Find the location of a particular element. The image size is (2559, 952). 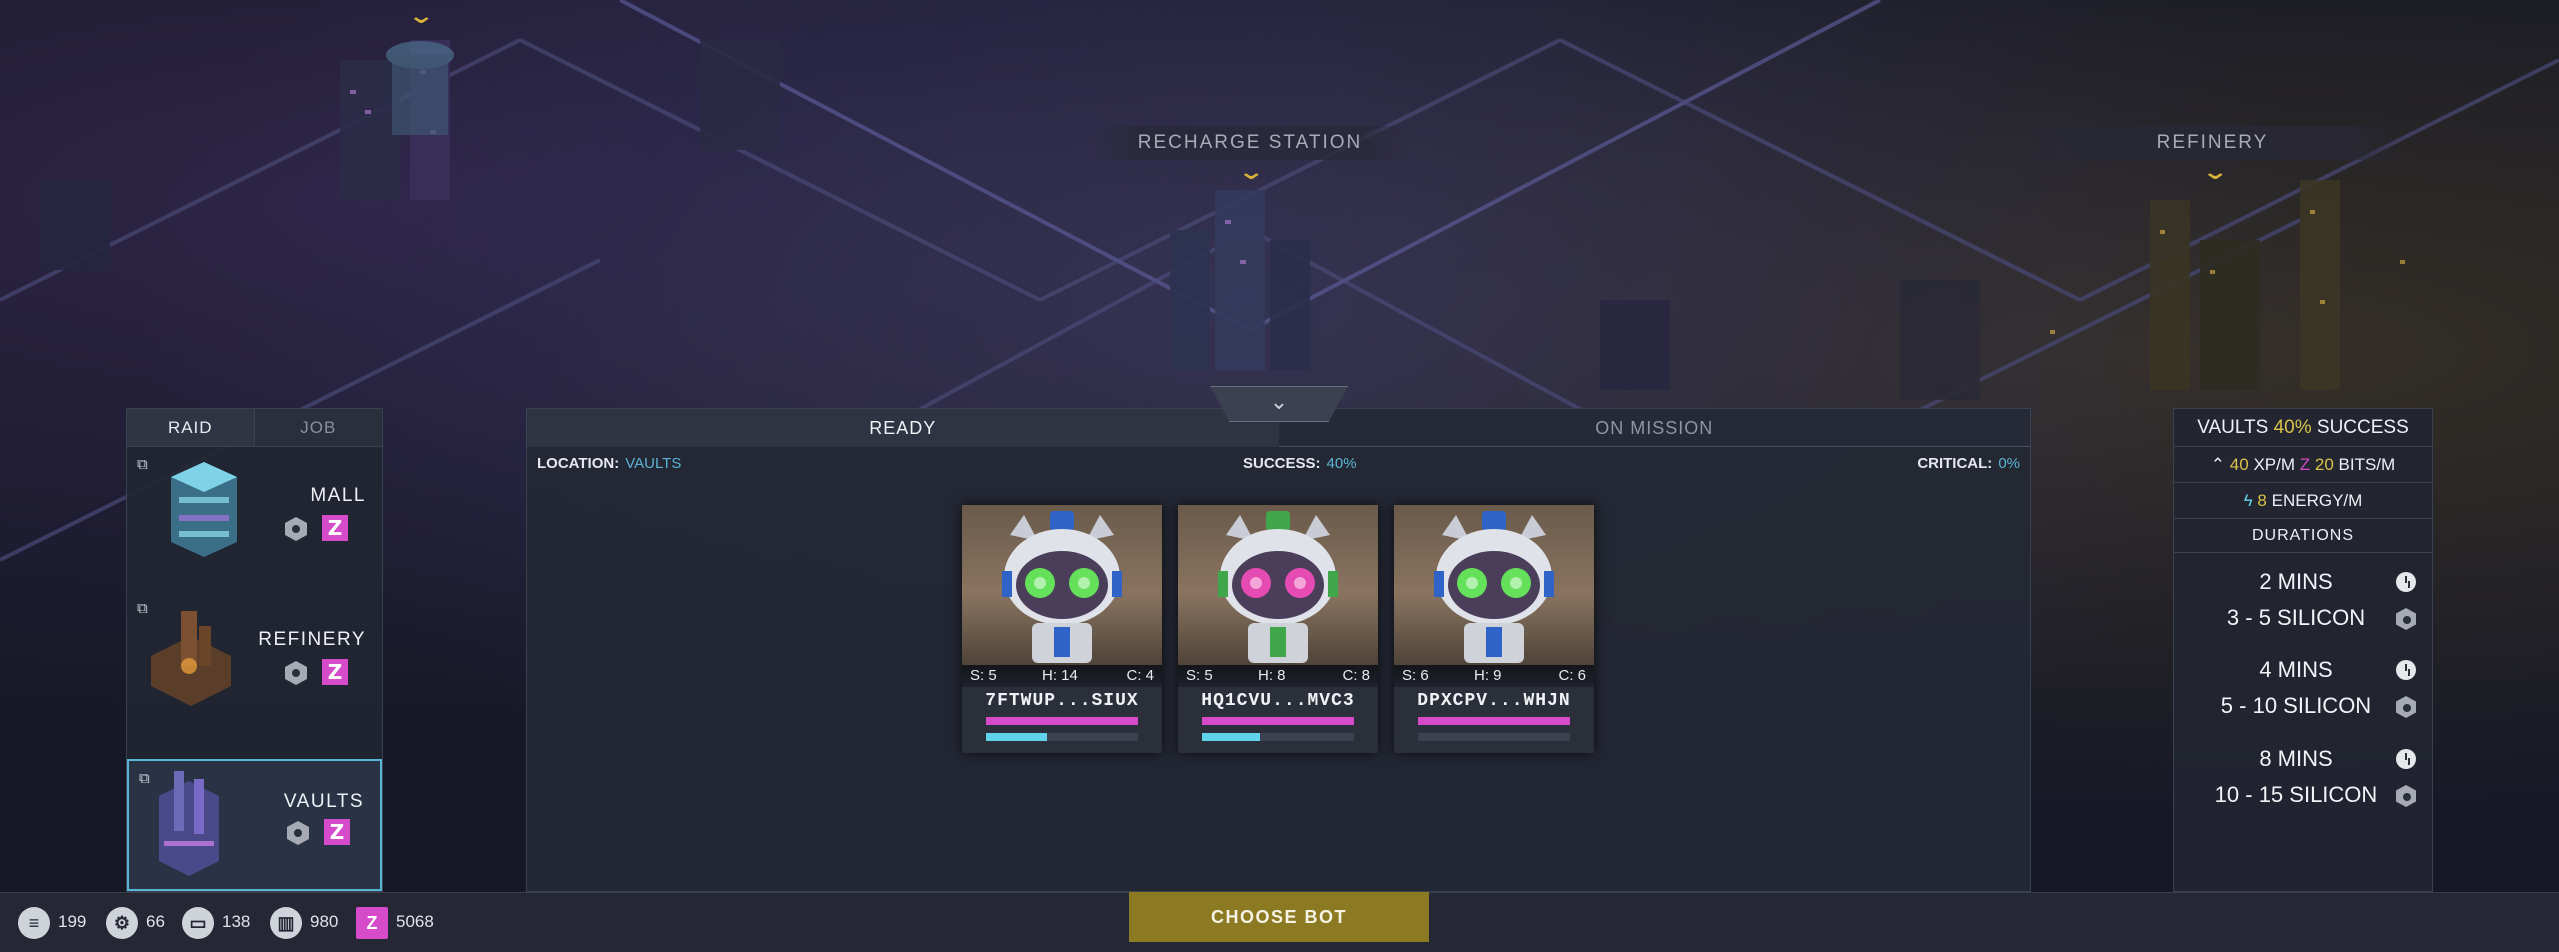

mission-title: VAULTS 40% SUCCESS is located at coordinates (2303, 428).